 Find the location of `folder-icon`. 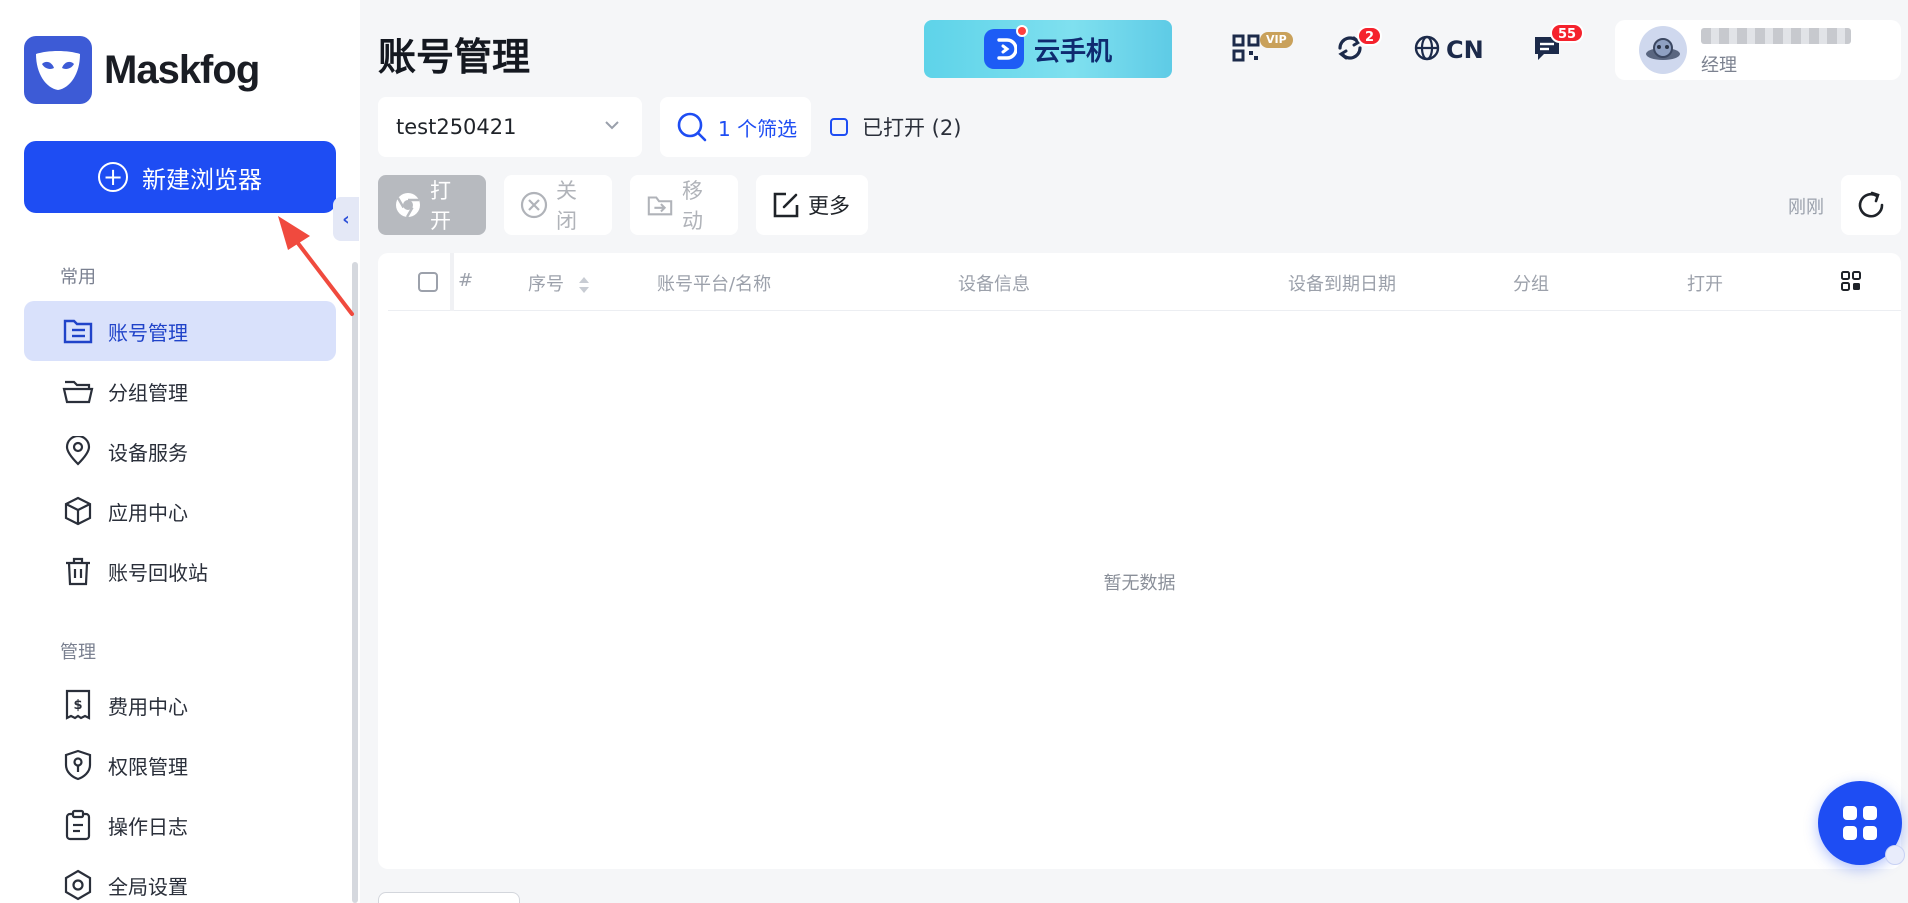

folder-icon is located at coordinates (78, 391).